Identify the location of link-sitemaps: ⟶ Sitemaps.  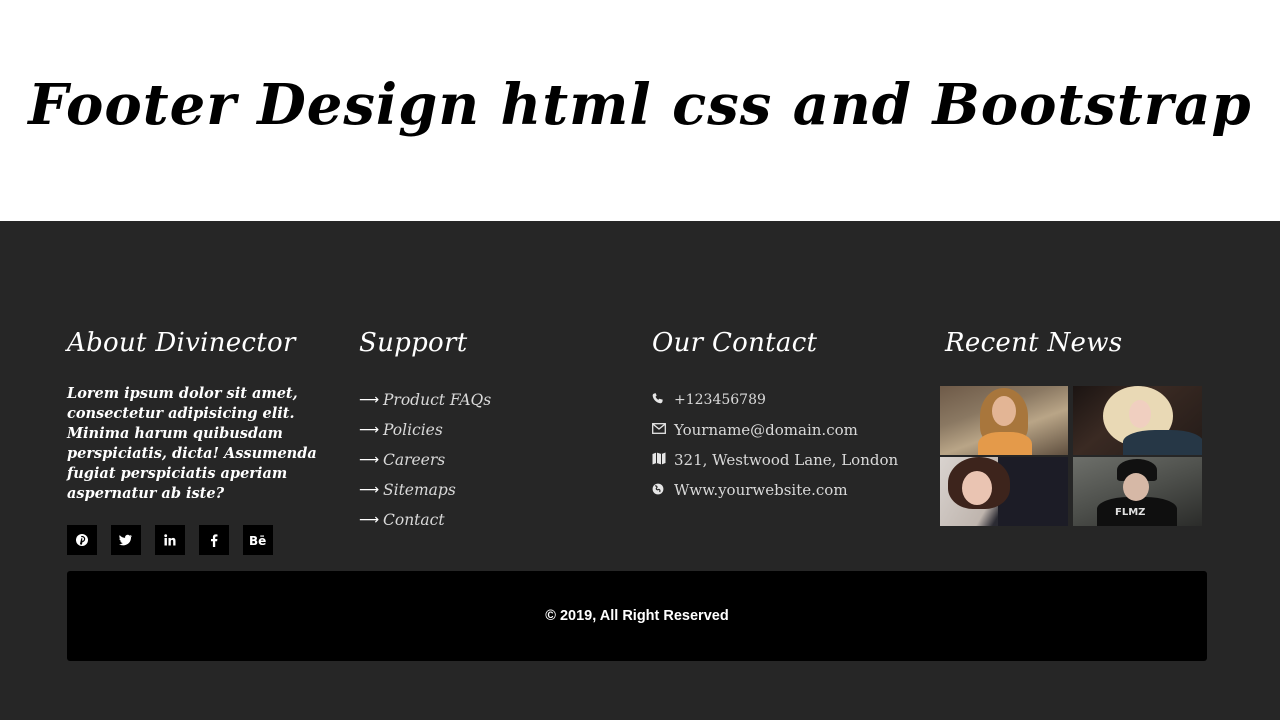
(484, 490).